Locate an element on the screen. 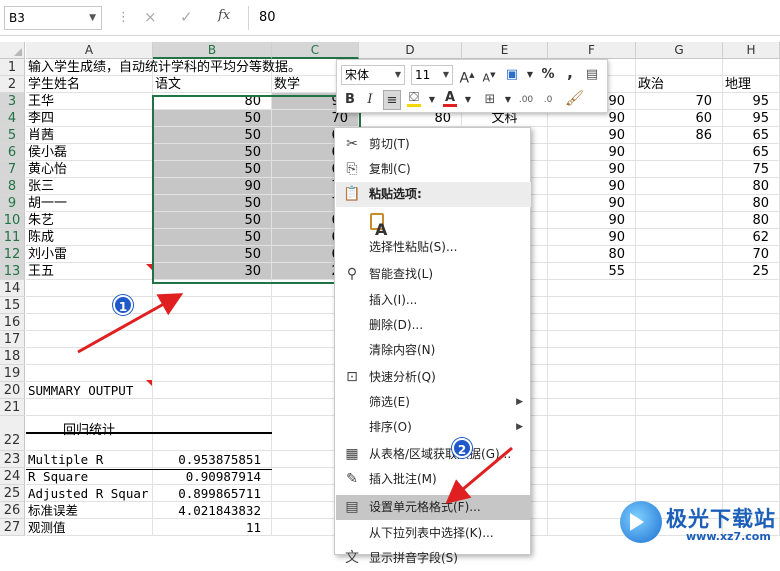 The width and height of the screenshot is (780, 571). cell-b4: 50 is located at coordinates (212, 118).